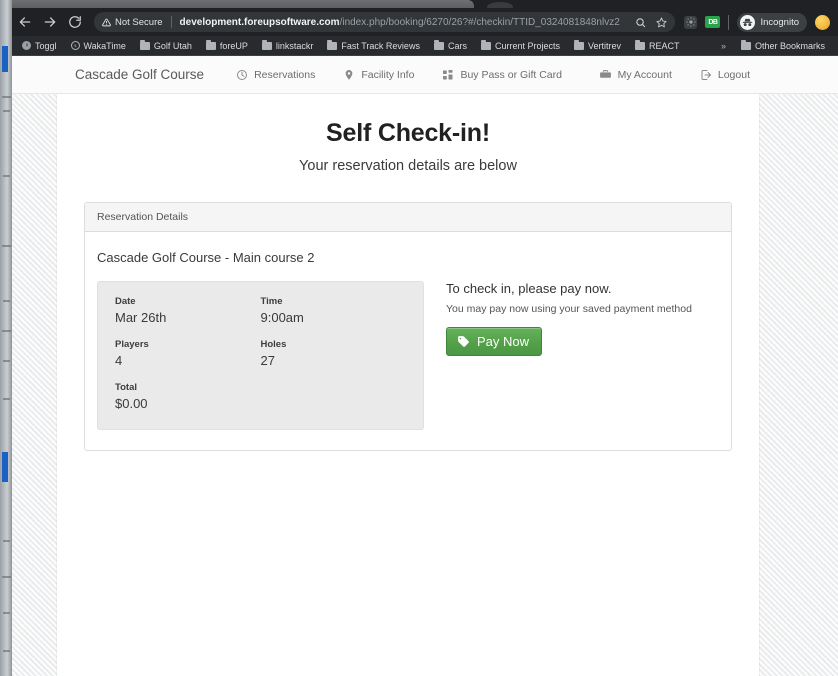 This screenshot has width=838, height=676. What do you see at coordinates (5, 59) in the screenshot?
I see `sliver-accent` at bounding box center [5, 59].